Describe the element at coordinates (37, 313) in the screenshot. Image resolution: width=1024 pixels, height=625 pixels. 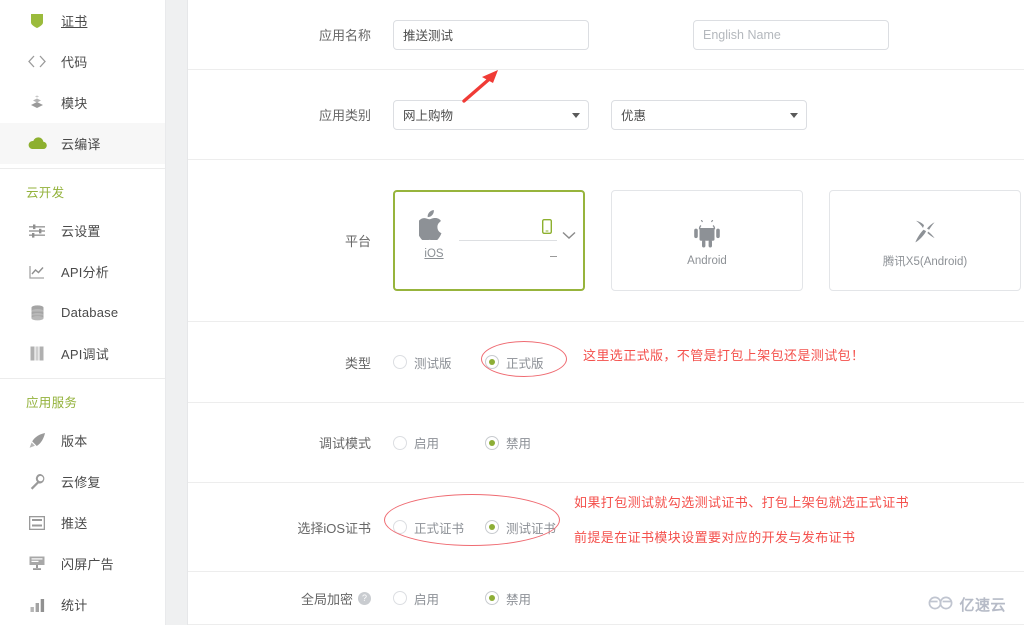
I see `database-icon` at that location.